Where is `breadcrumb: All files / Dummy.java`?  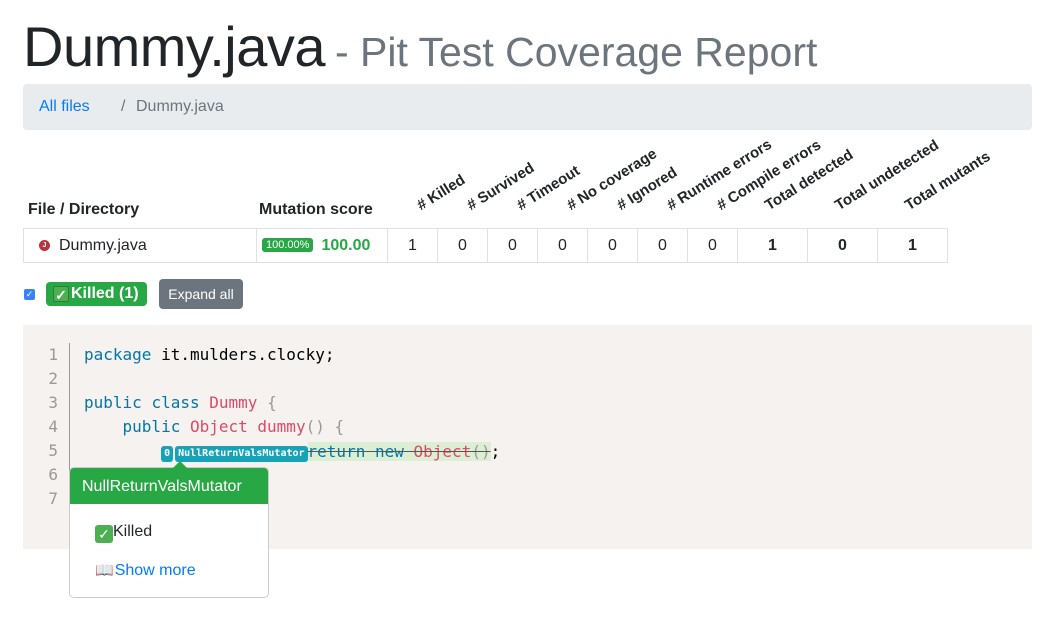
breadcrumb: All files / Dummy.java is located at coordinates (527, 107).